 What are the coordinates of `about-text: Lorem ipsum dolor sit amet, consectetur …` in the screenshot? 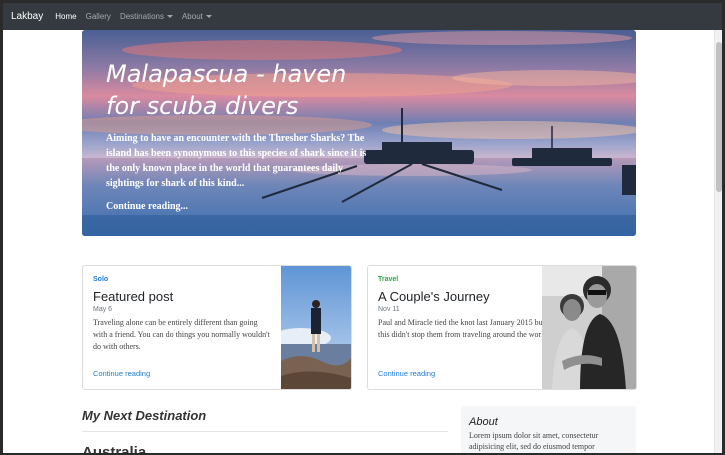 It's located at (534, 441).